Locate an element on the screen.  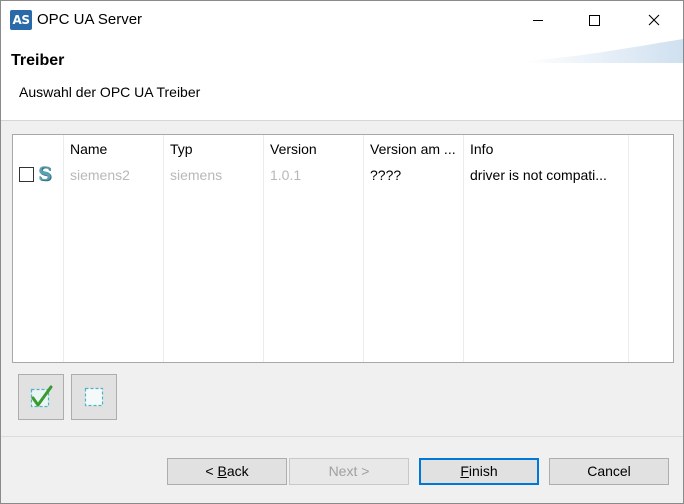
cell-type: siemens is located at coordinates (196, 175).